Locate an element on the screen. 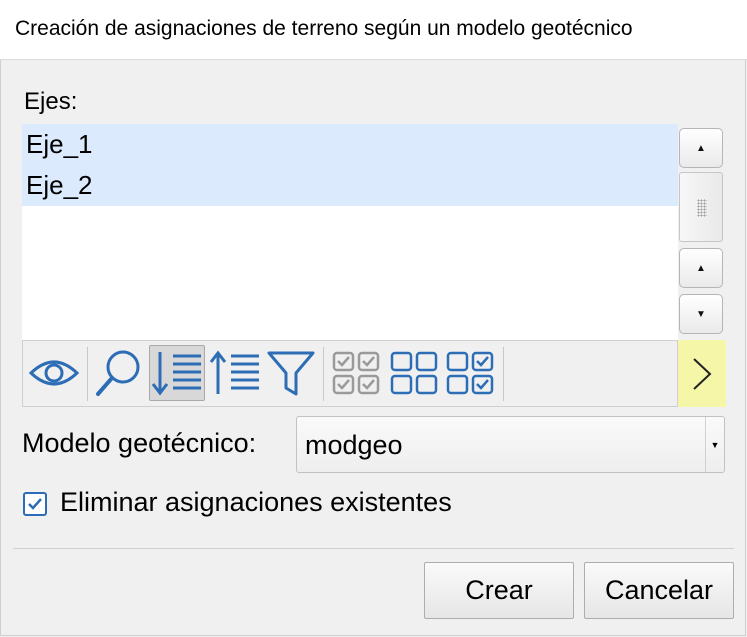  scroll-top-button: ▲ is located at coordinates (701, 148).